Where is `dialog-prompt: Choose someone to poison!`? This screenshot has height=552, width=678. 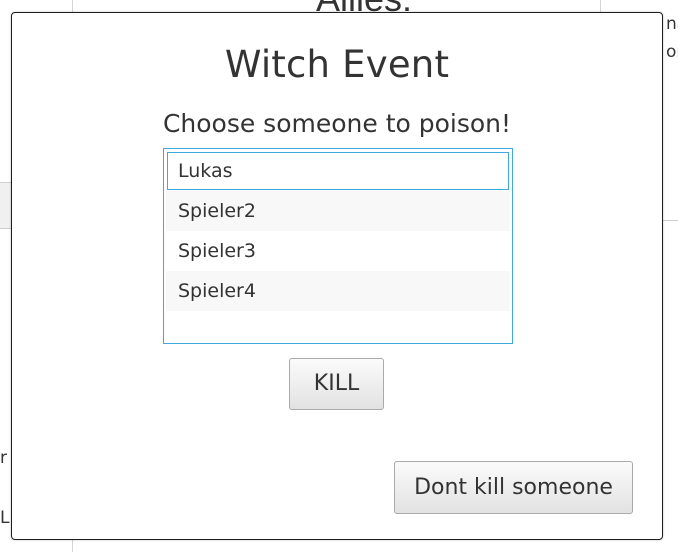 dialog-prompt: Choose someone to poison! is located at coordinates (337, 123).